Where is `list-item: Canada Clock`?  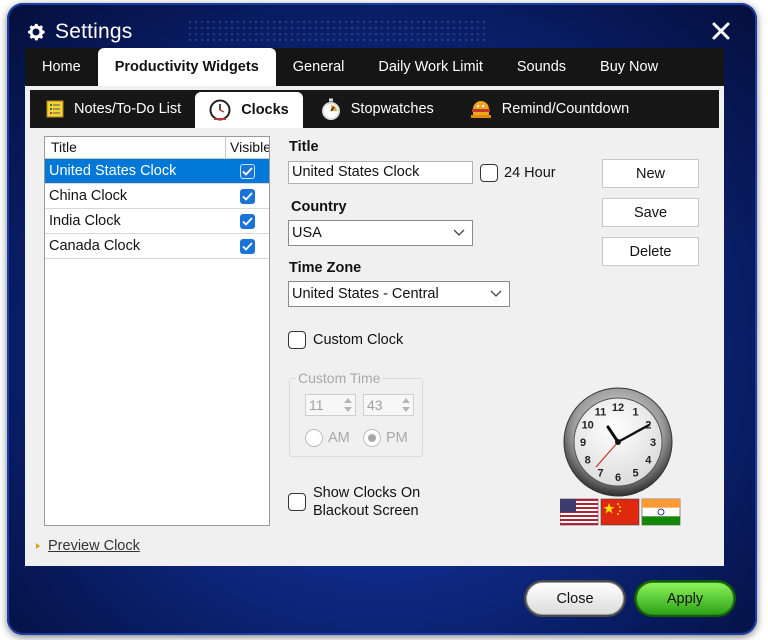
list-item: Canada Clock is located at coordinates (157, 246).